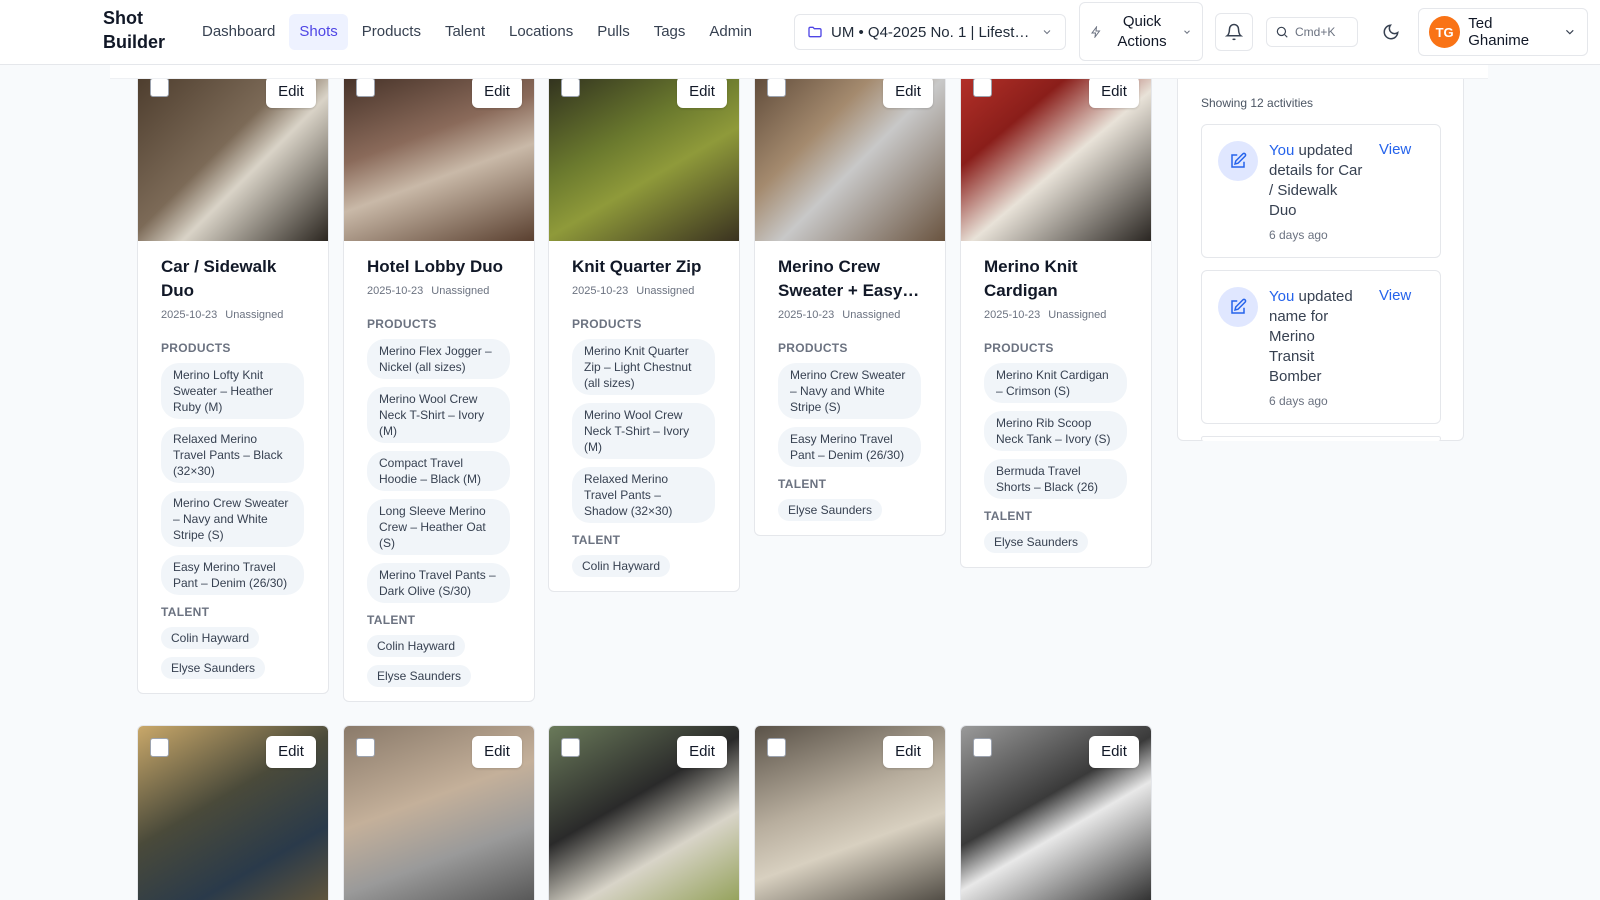 The height and width of the screenshot is (900, 1600). What do you see at coordinates (1055, 279) in the screenshot?
I see `shot-title: Merino Knit Cardigan` at bounding box center [1055, 279].